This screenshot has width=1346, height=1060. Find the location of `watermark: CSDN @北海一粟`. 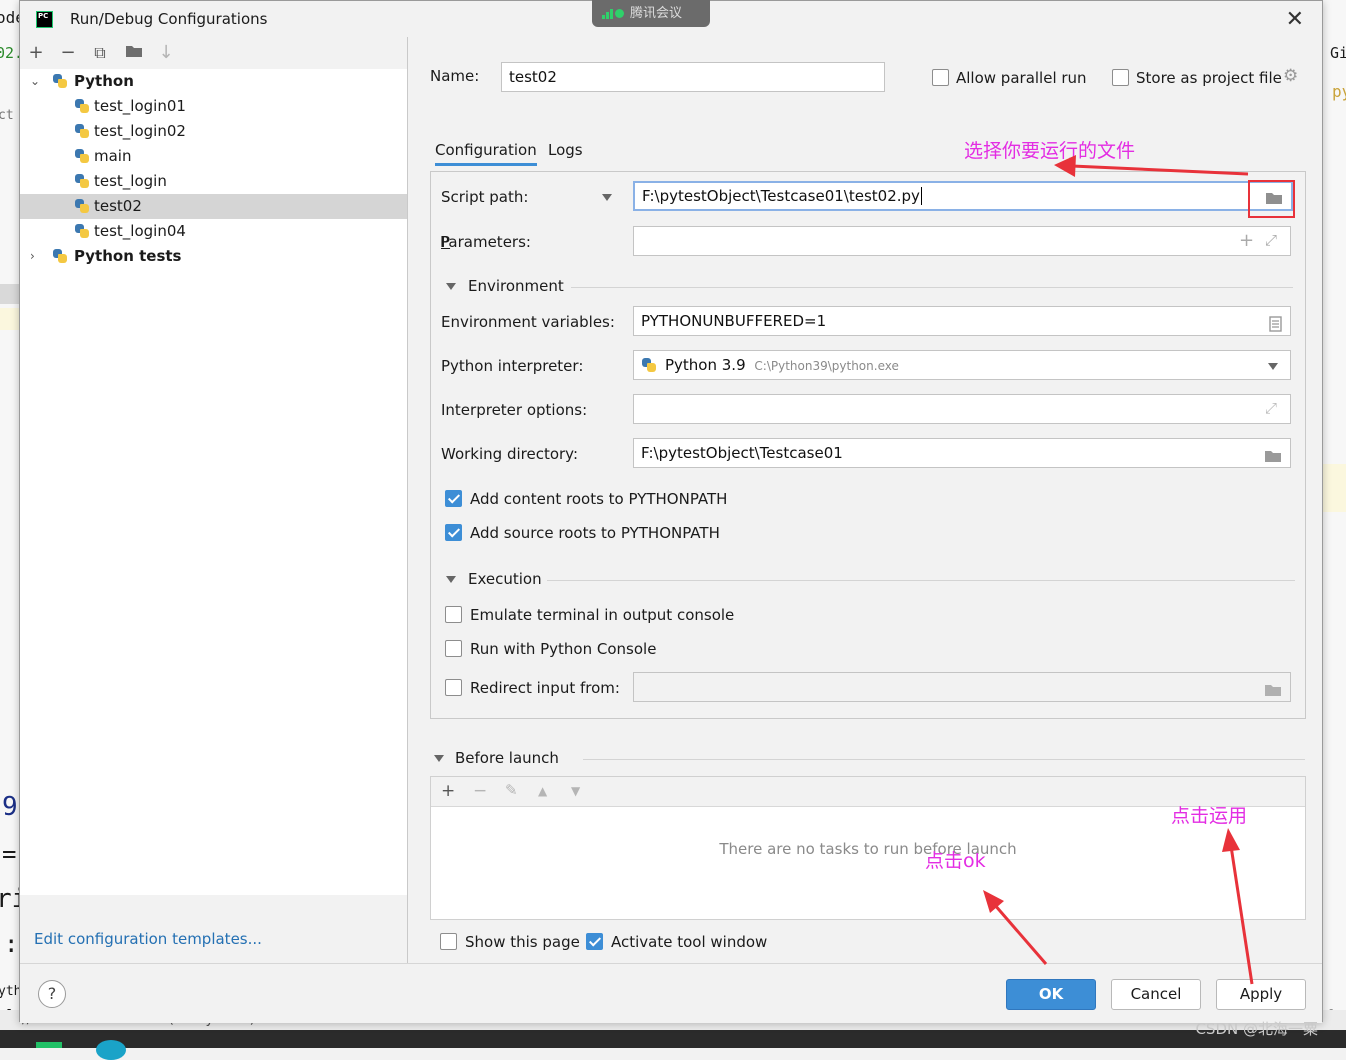

watermark: CSDN @北海一粟 is located at coordinates (1256, 1029).